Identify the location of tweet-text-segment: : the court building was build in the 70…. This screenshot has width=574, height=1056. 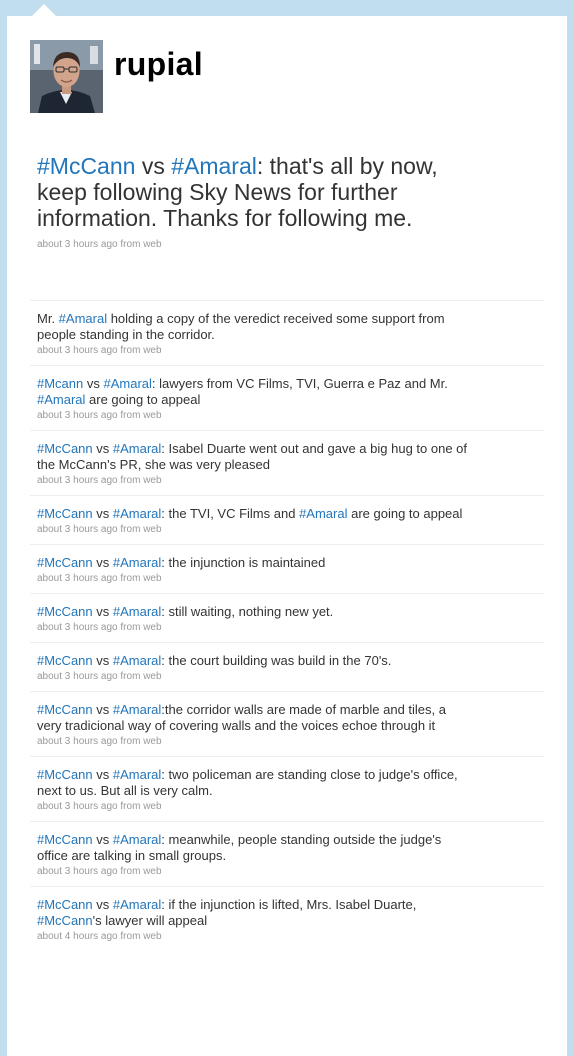
(276, 660).